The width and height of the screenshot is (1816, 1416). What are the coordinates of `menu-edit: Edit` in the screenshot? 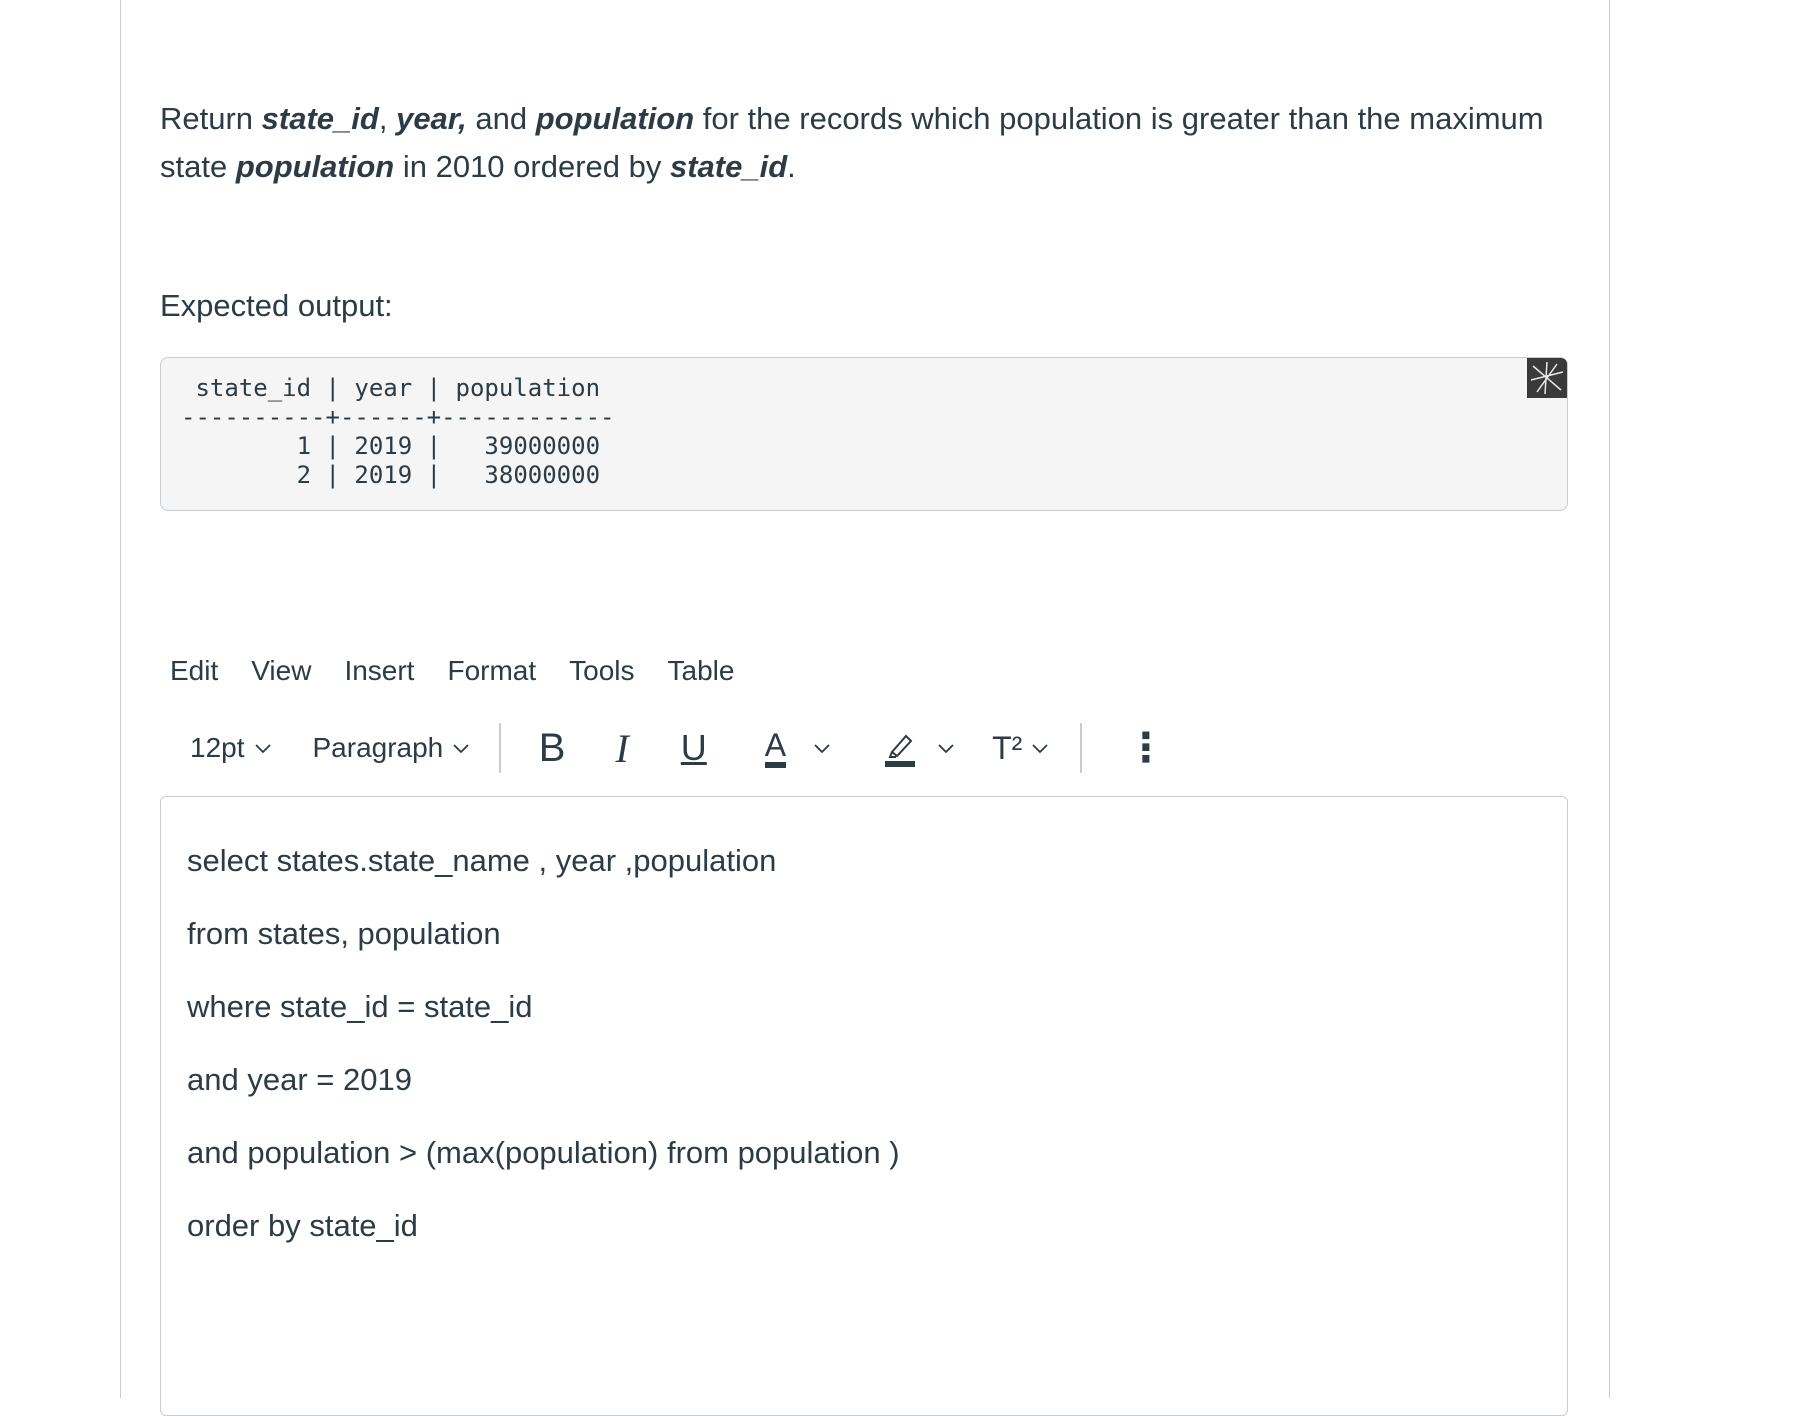 It's located at (194, 671).